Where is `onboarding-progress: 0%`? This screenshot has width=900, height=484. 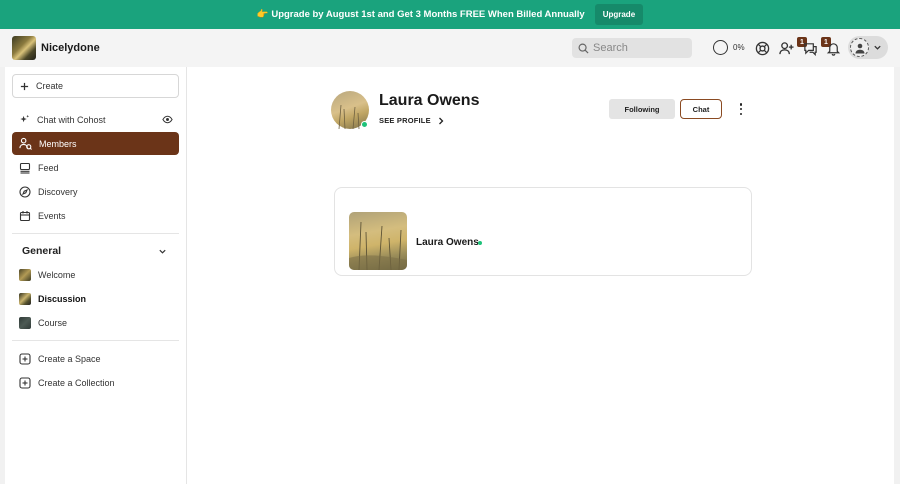 onboarding-progress: 0% is located at coordinates (729, 47).